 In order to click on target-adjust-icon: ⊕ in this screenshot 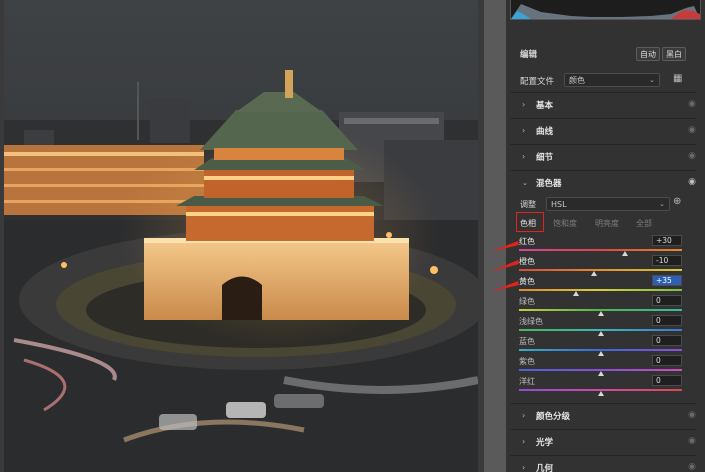, I will do `click(677, 201)`.